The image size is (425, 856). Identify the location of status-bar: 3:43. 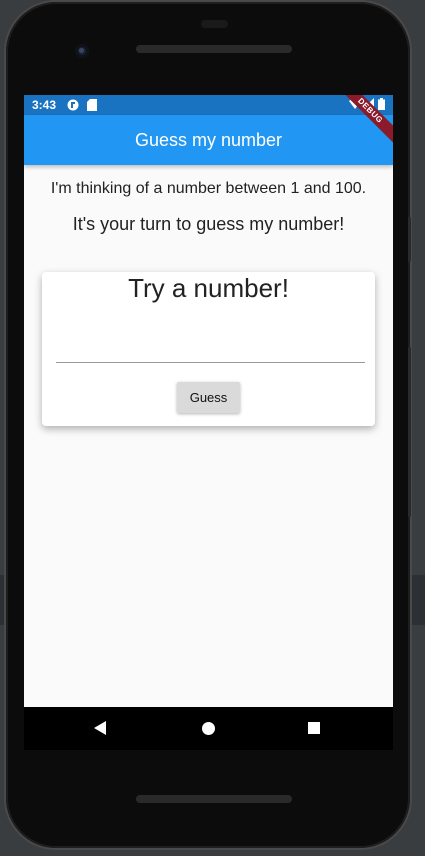
(208, 105).